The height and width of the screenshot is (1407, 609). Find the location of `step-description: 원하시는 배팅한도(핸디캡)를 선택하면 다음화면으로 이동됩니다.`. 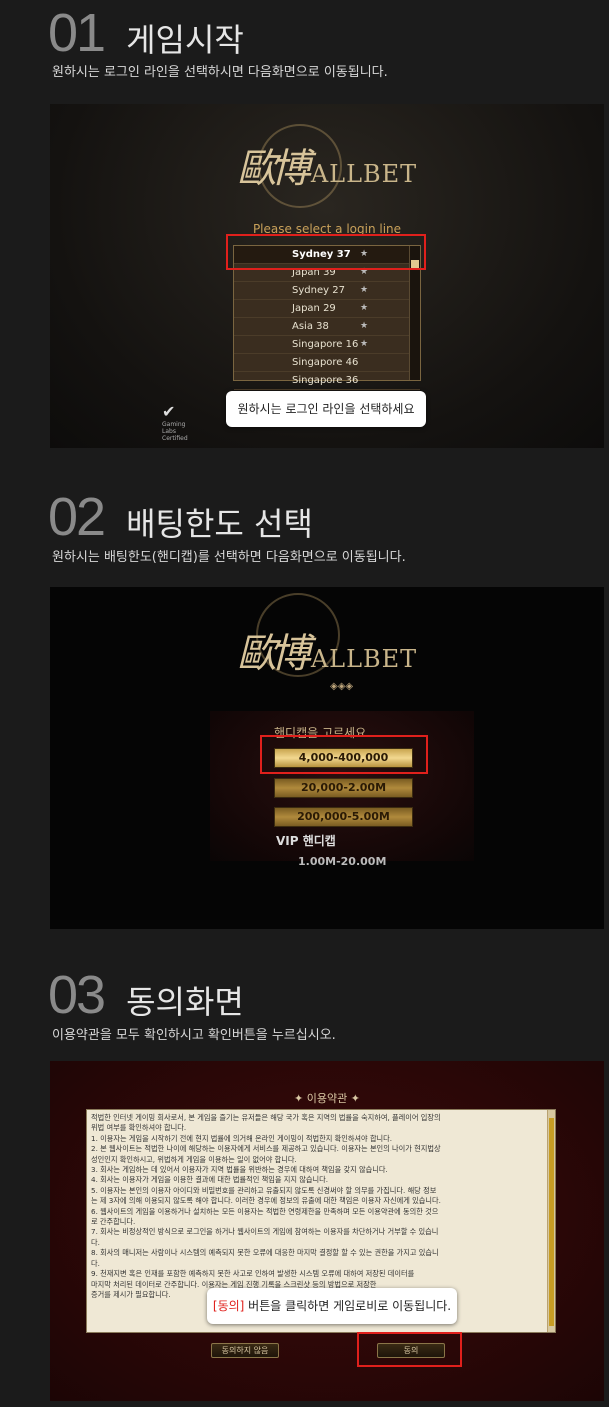

step-description: 원하시는 배팅한도(핸디캡)를 선택하면 다음화면으로 이동됩니다. is located at coordinates (229, 557).